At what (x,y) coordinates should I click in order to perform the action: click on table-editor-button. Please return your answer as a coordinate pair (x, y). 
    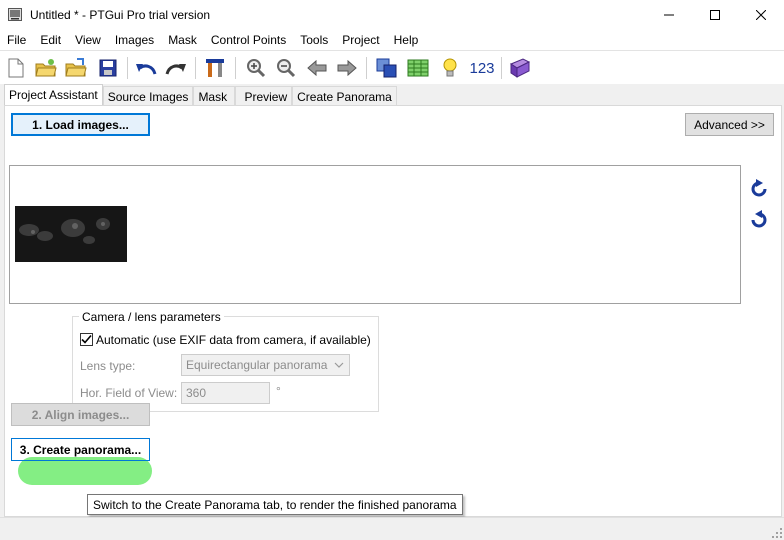
    Looking at the image, I should click on (418, 68).